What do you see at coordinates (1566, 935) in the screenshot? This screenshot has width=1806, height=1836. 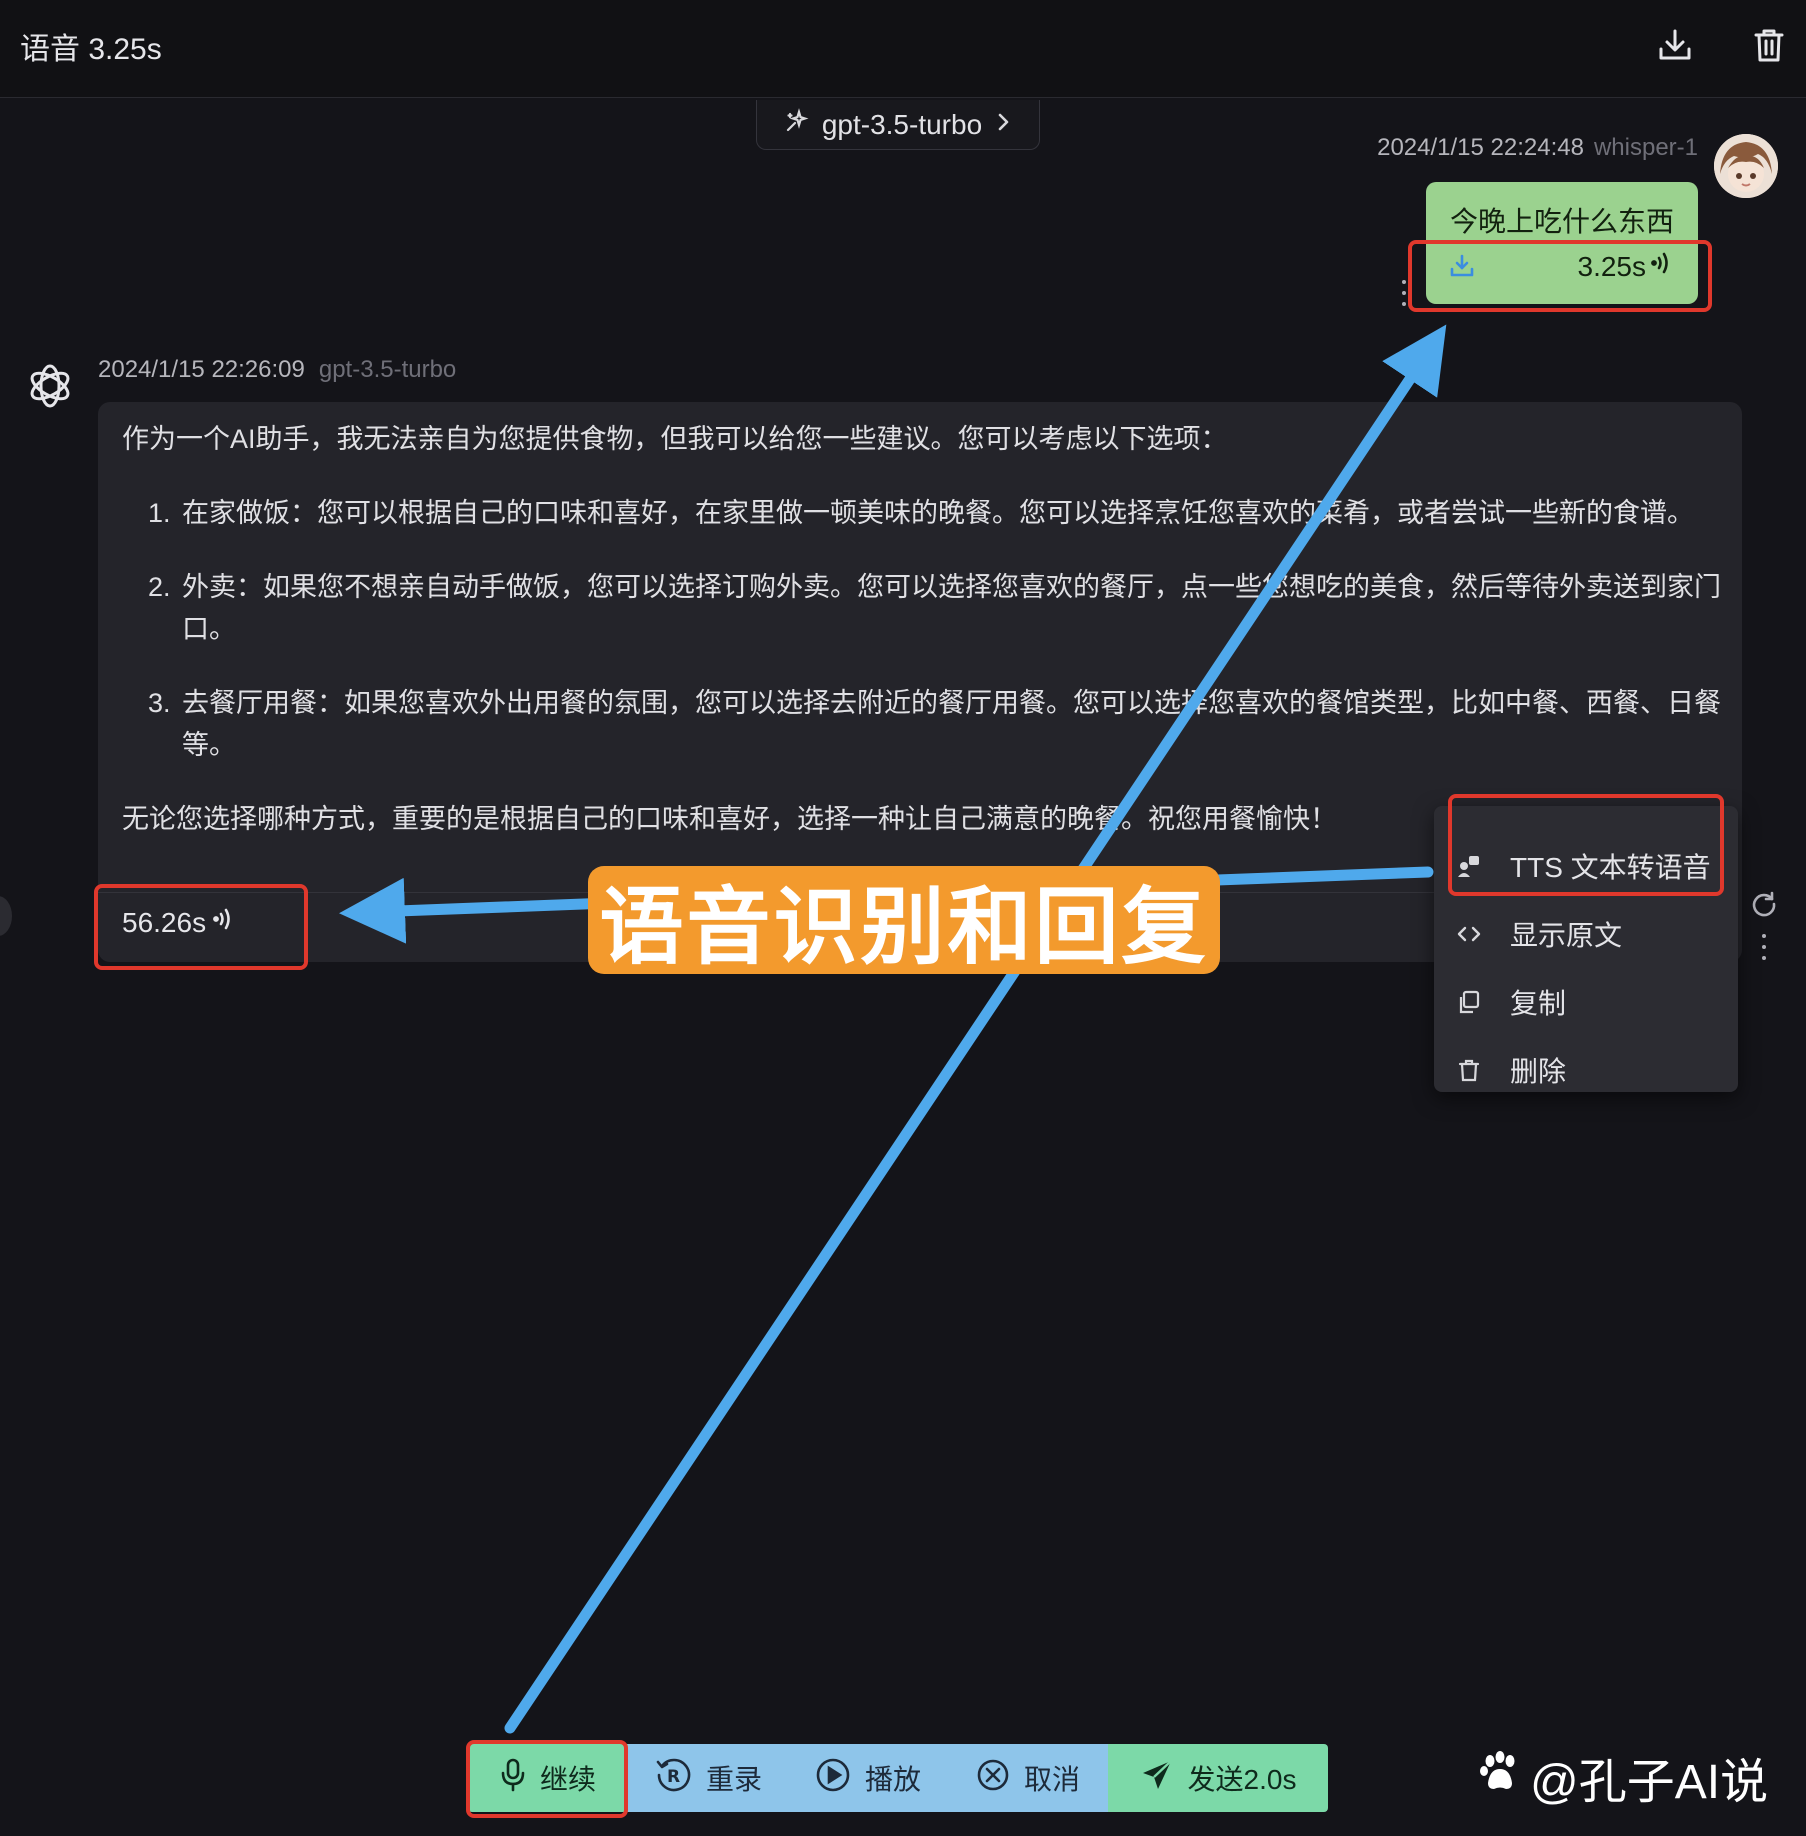 I see `menu-item-label: 显示原文` at bounding box center [1566, 935].